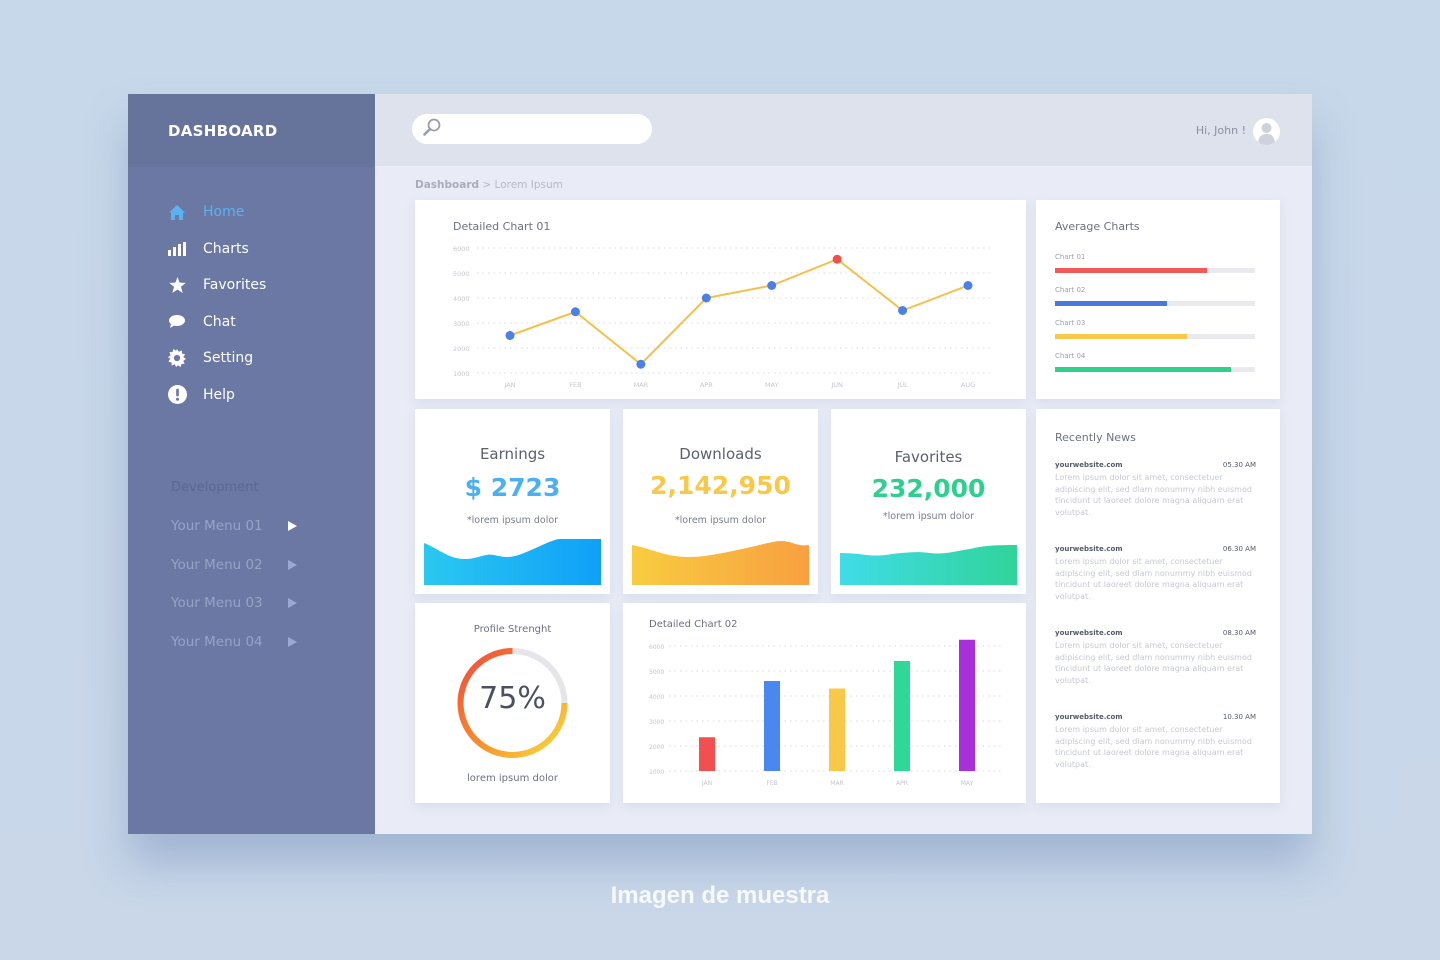 The height and width of the screenshot is (960, 1440). I want to click on user-greeting: Hi, John !, so click(1220, 130).